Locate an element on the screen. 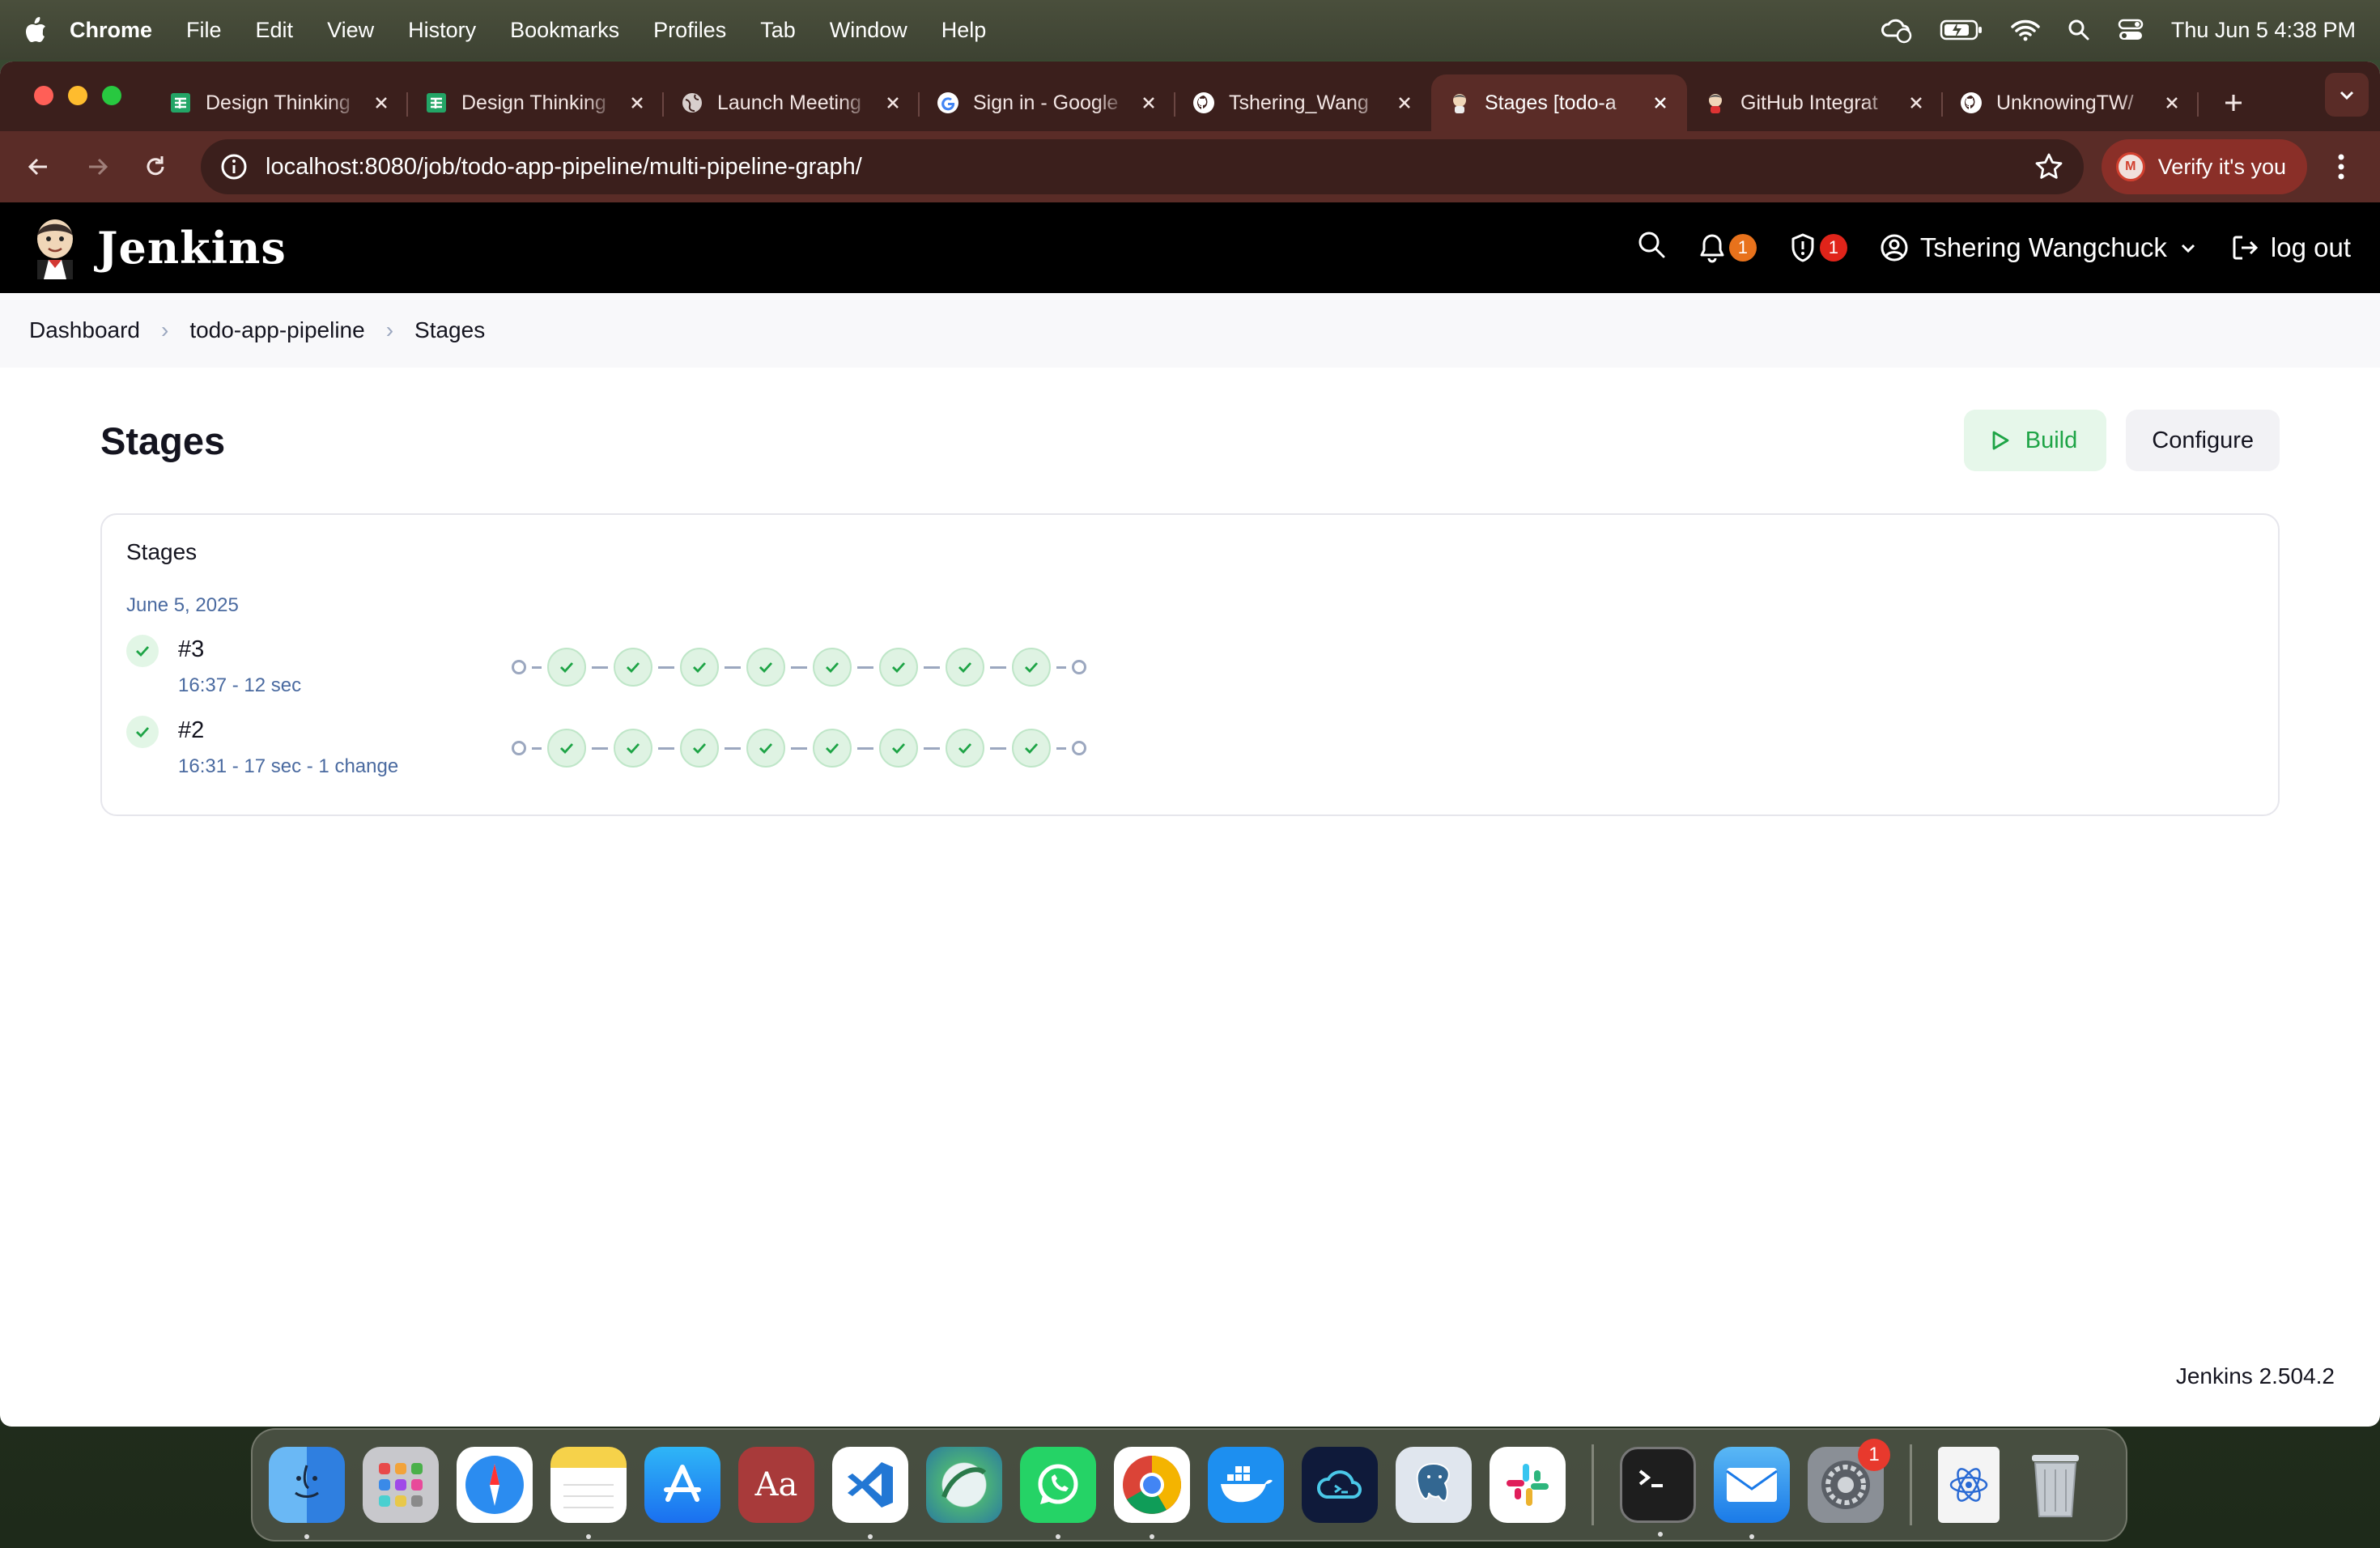 Image resolution: width=2380 pixels, height=1548 pixels. tab-title: Launch Meeting is located at coordinates (789, 103).